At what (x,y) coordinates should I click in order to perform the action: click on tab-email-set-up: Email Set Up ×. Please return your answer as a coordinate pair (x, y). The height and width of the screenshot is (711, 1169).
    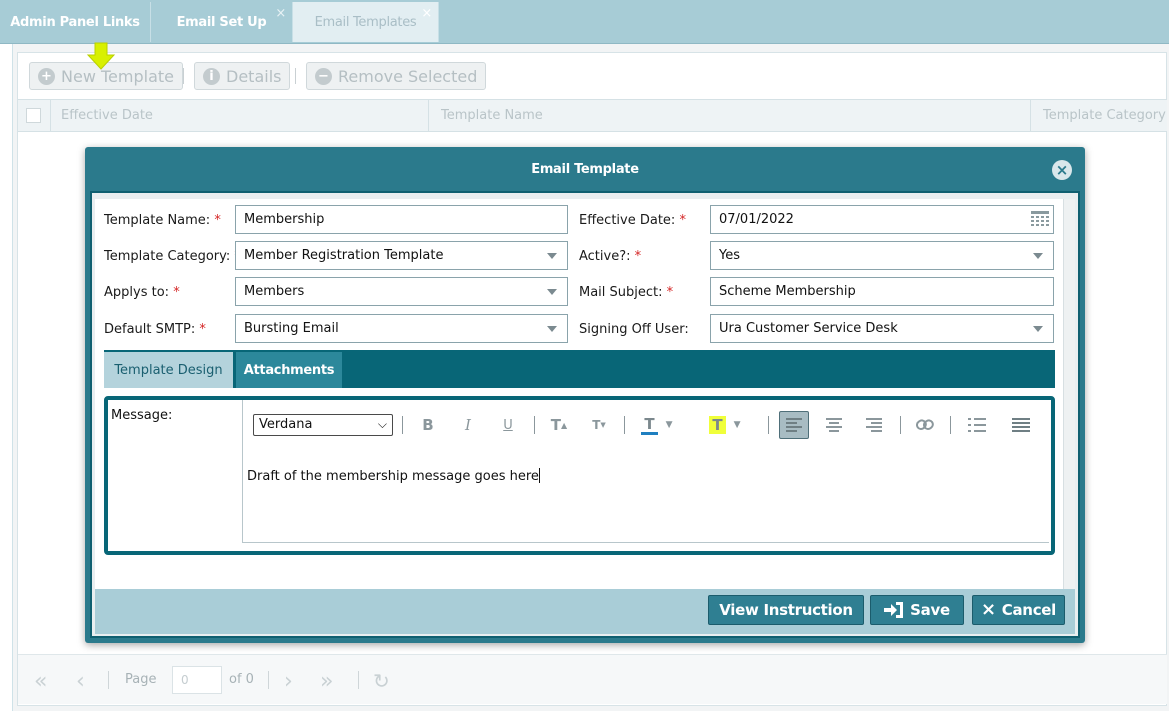
    Looking at the image, I should click on (222, 22).